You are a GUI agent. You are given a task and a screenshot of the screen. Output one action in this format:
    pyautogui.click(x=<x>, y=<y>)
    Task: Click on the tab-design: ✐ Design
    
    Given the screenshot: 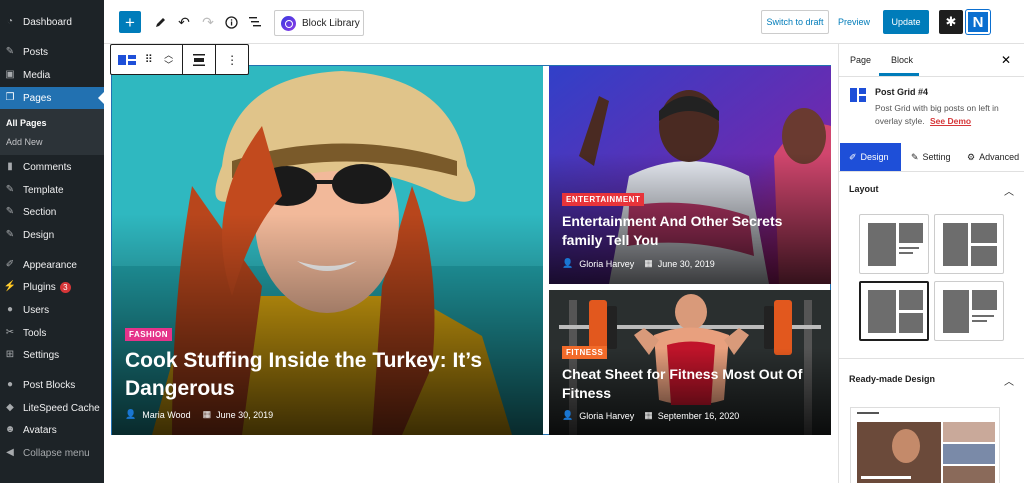 What is the action you would take?
    pyautogui.click(x=870, y=157)
    